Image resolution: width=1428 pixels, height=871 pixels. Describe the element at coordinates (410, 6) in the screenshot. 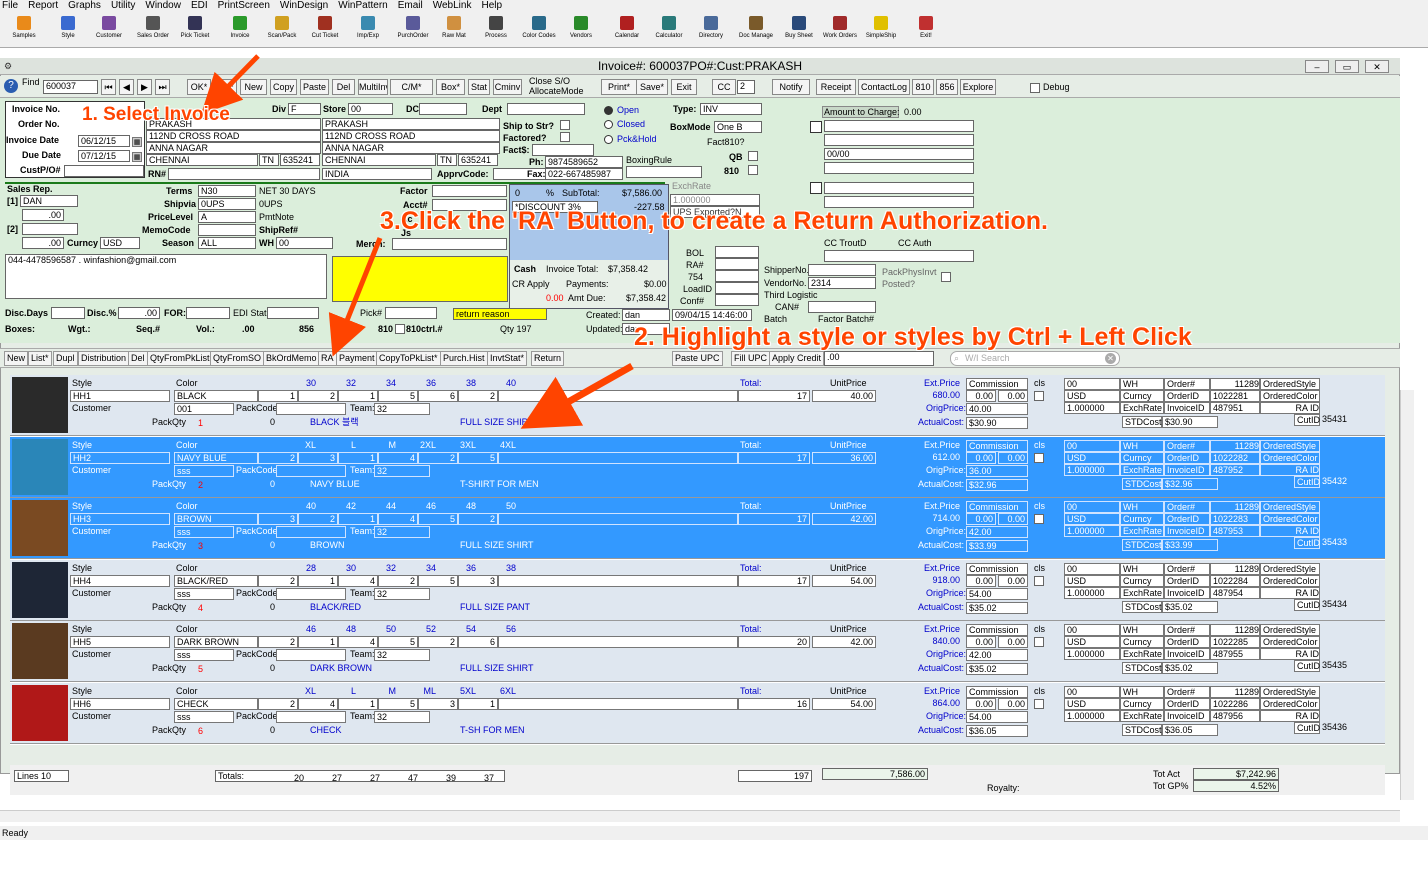

I see `menu-item-email: Email` at that location.